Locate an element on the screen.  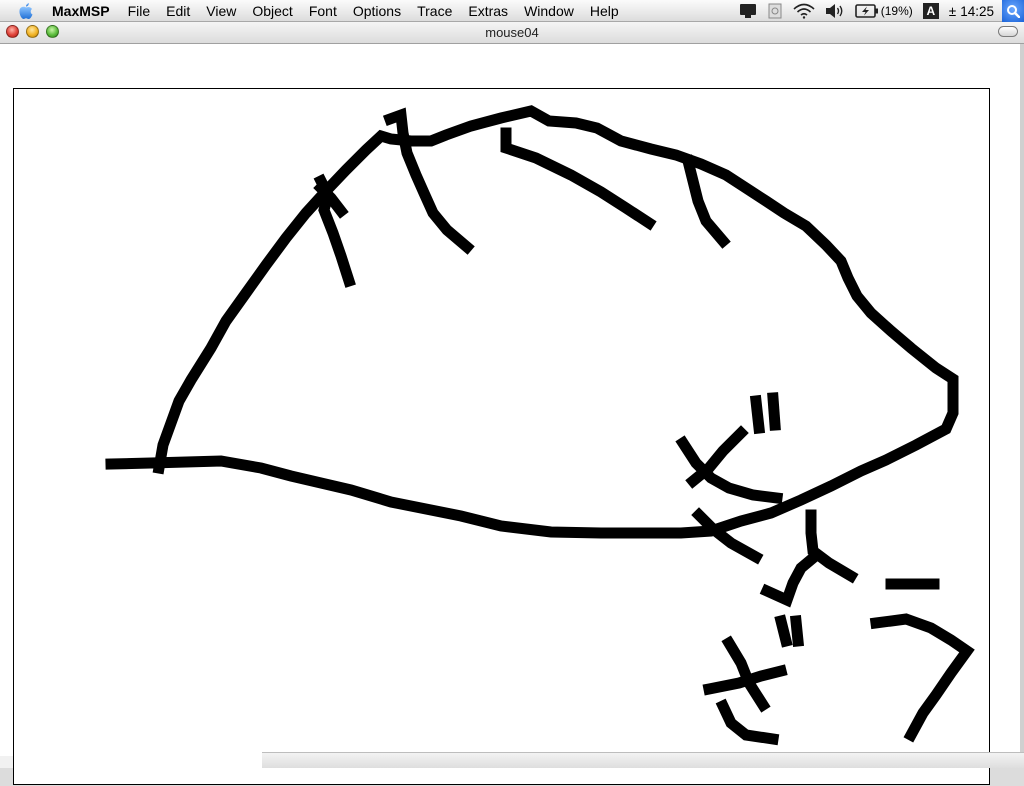
menu-options: Options is located at coordinates (377, 11).